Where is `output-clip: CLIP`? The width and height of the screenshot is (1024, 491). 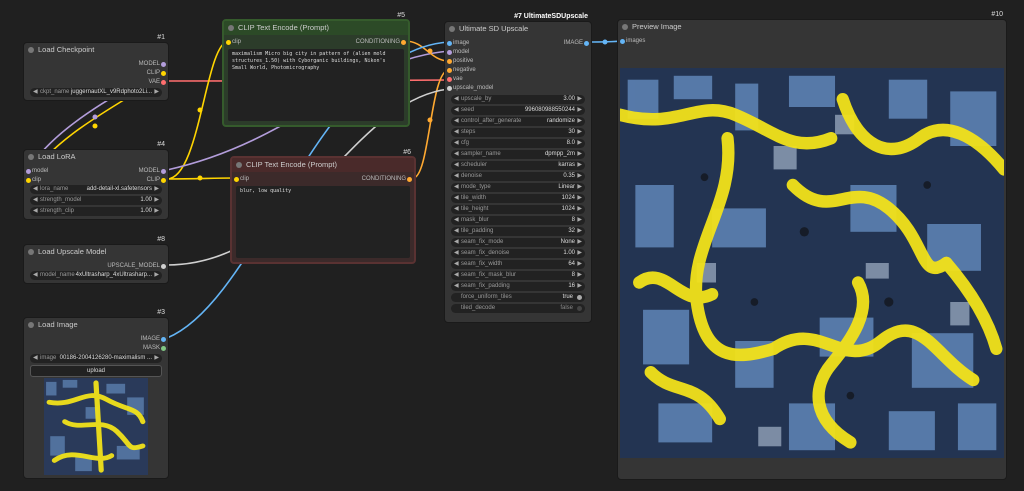 output-clip: CLIP is located at coordinates (156, 73).